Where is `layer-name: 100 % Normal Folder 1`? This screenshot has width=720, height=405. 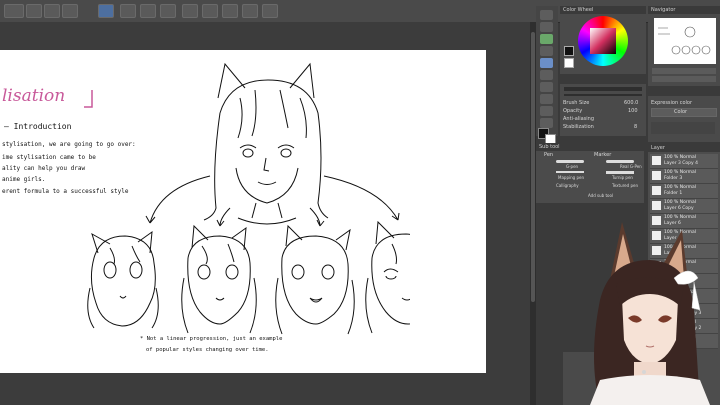
layer-name: 100 % Normal Folder 1 is located at coordinates (680, 190).